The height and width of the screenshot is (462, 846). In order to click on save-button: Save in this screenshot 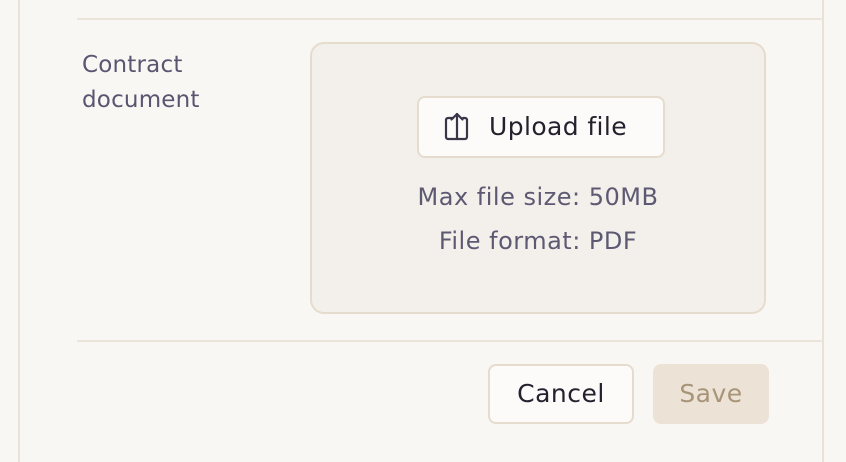, I will do `click(711, 394)`.